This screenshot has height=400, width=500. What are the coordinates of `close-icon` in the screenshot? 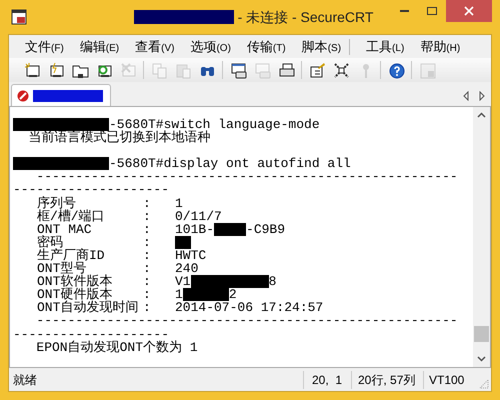 It's located at (469, 11).